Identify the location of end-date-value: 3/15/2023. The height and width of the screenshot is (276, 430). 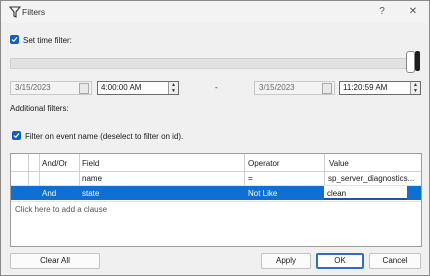
(277, 87).